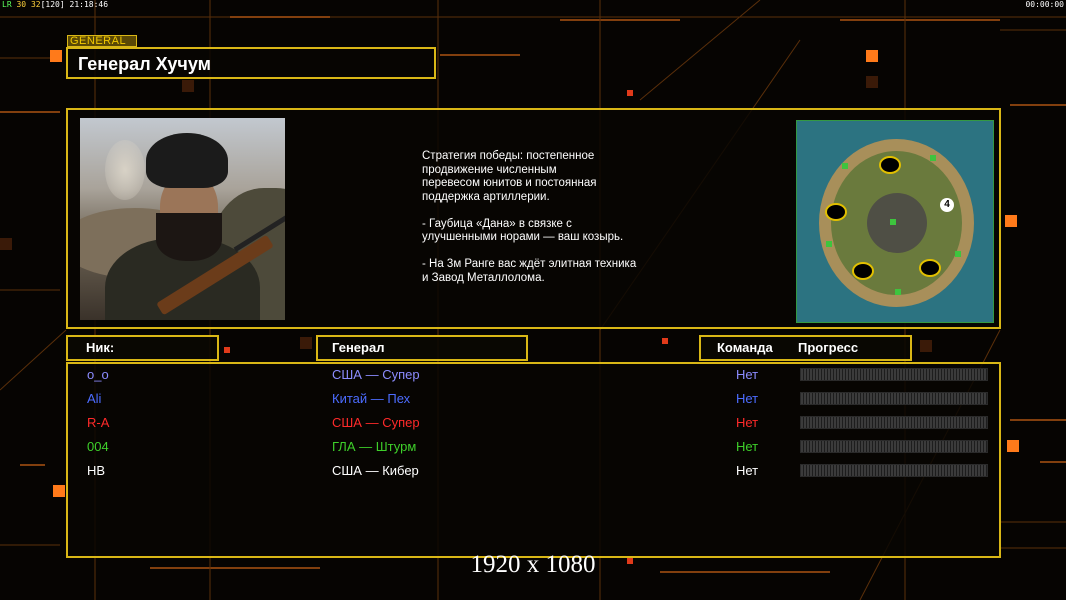  What do you see at coordinates (7, 4) in the screenshot?
I see `fps-prefix: LR` at bounding box center [7, 4].